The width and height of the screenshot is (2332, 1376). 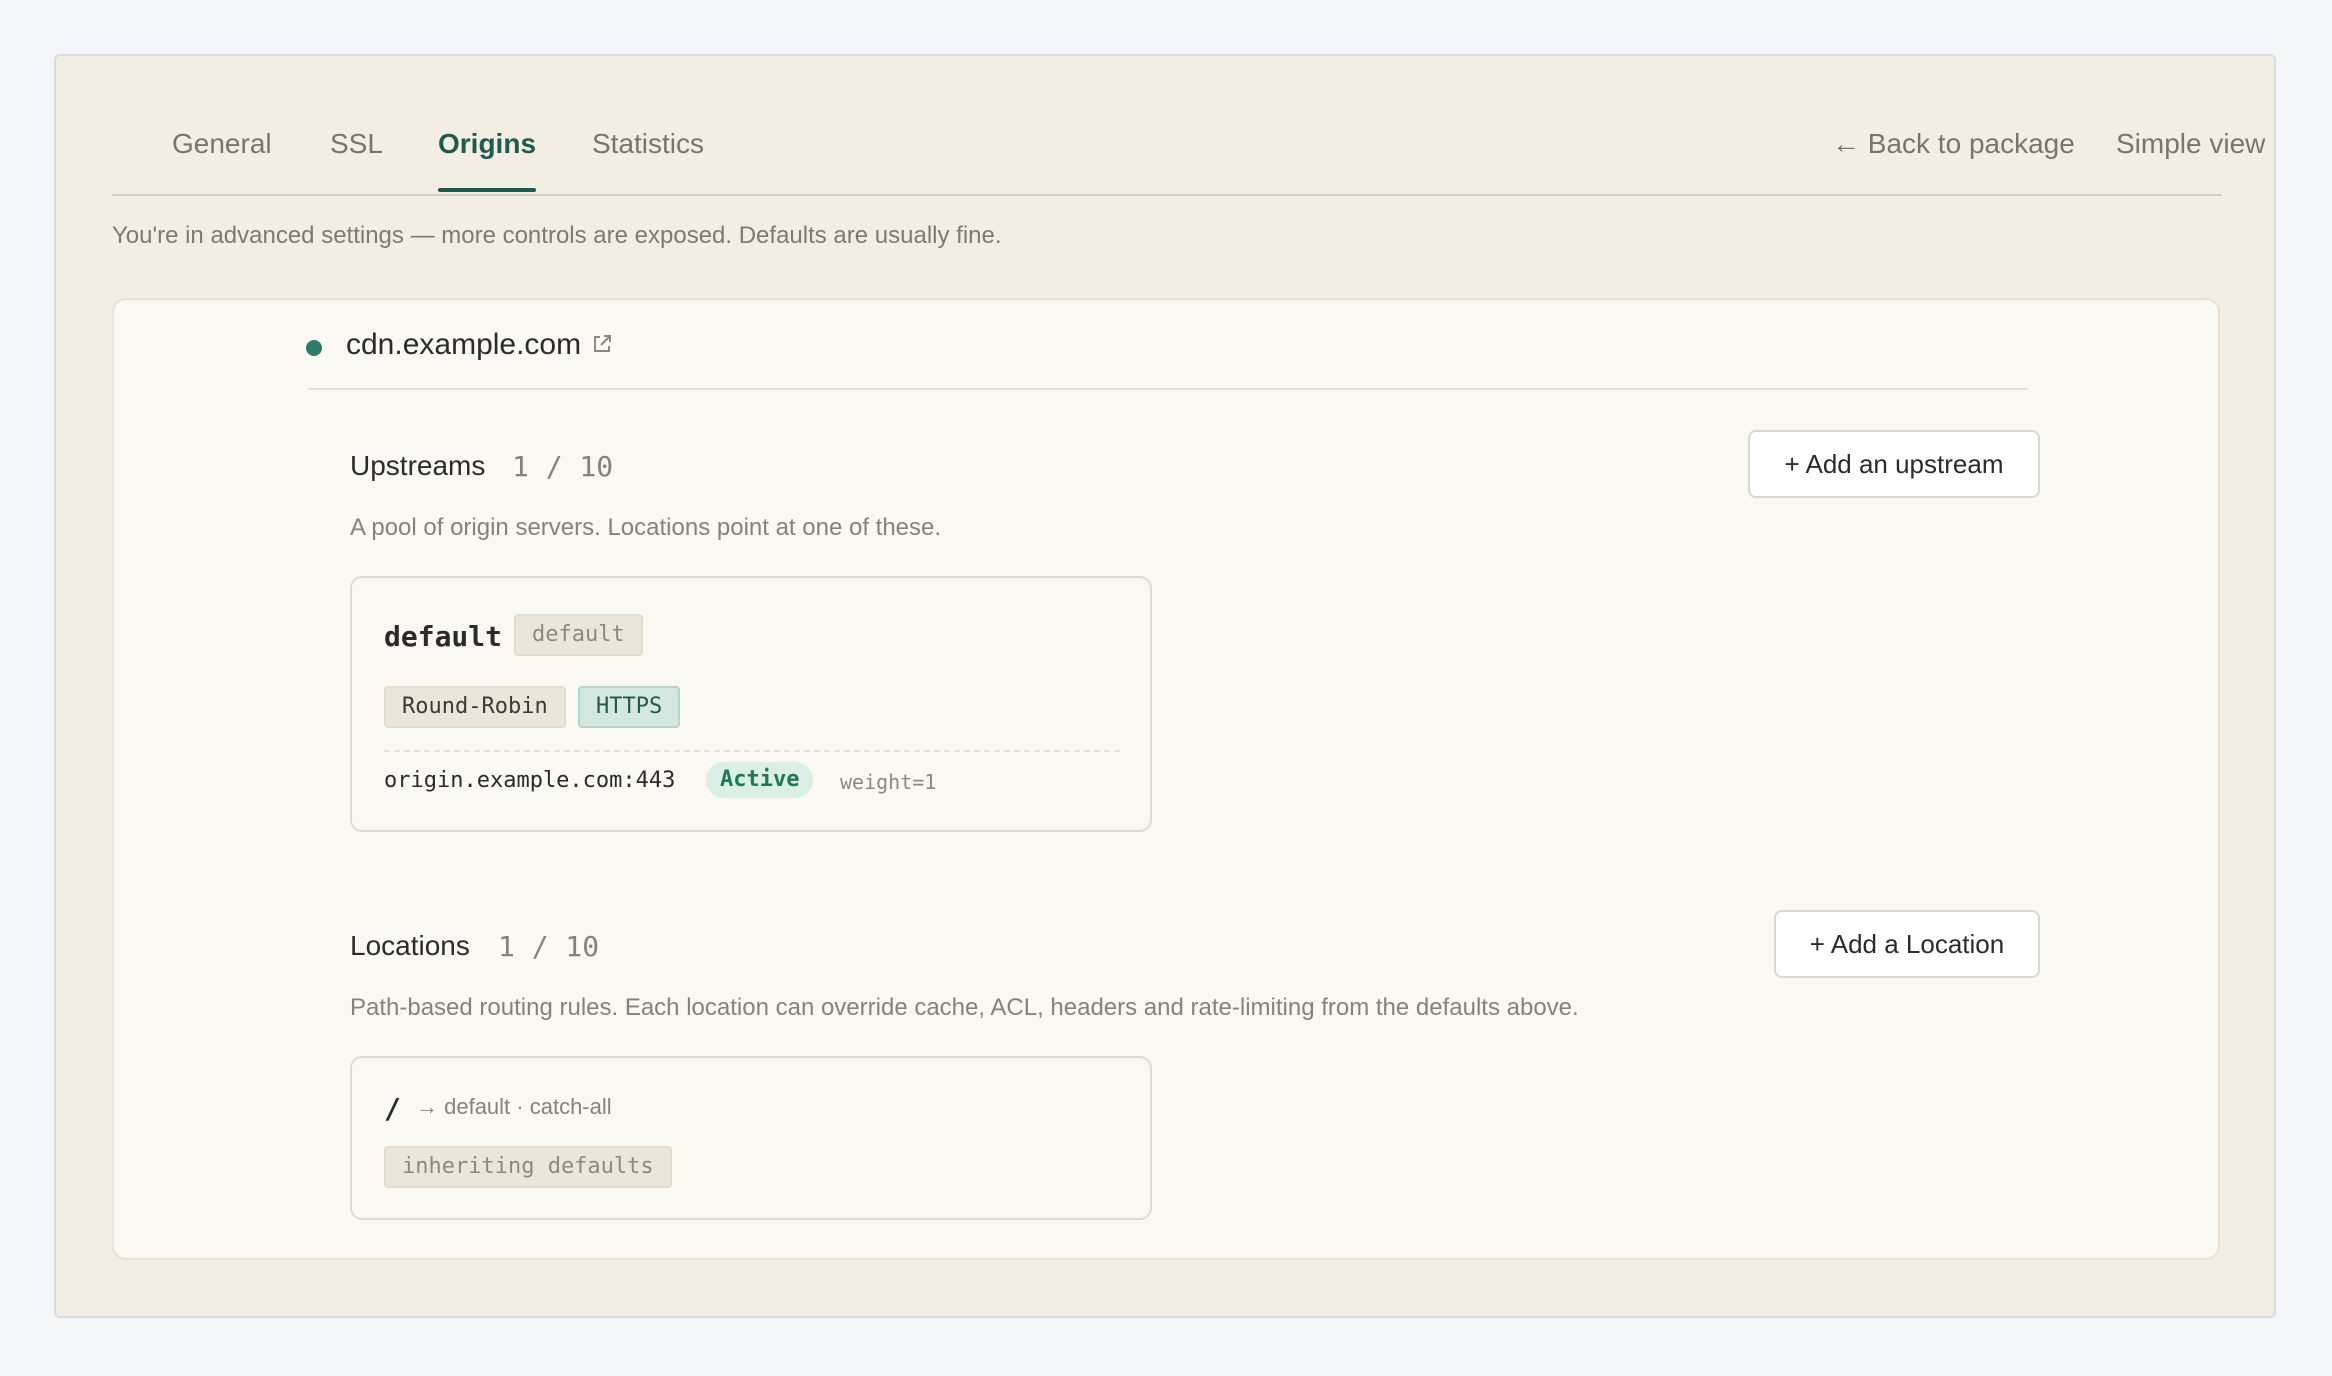 I want to click on location-target: → default · catch-all, so click(x=514, y=1106).